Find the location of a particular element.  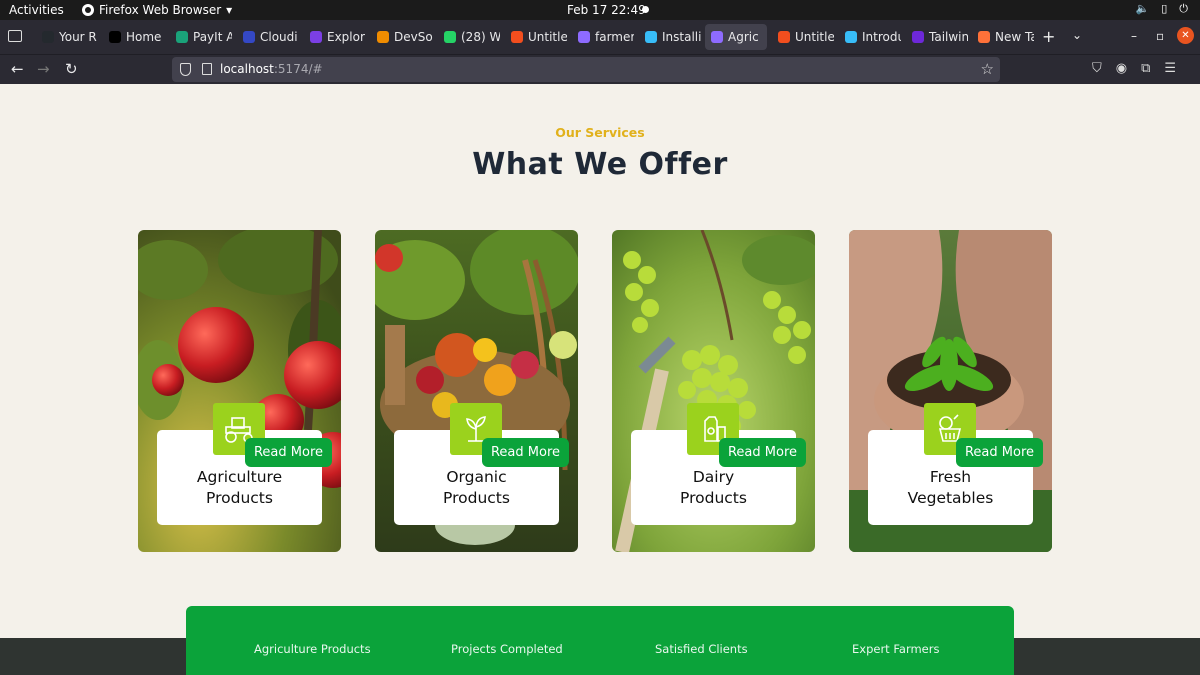

app-menu: Firefox Web Browser ▾ is located at coordinates (157, 10).